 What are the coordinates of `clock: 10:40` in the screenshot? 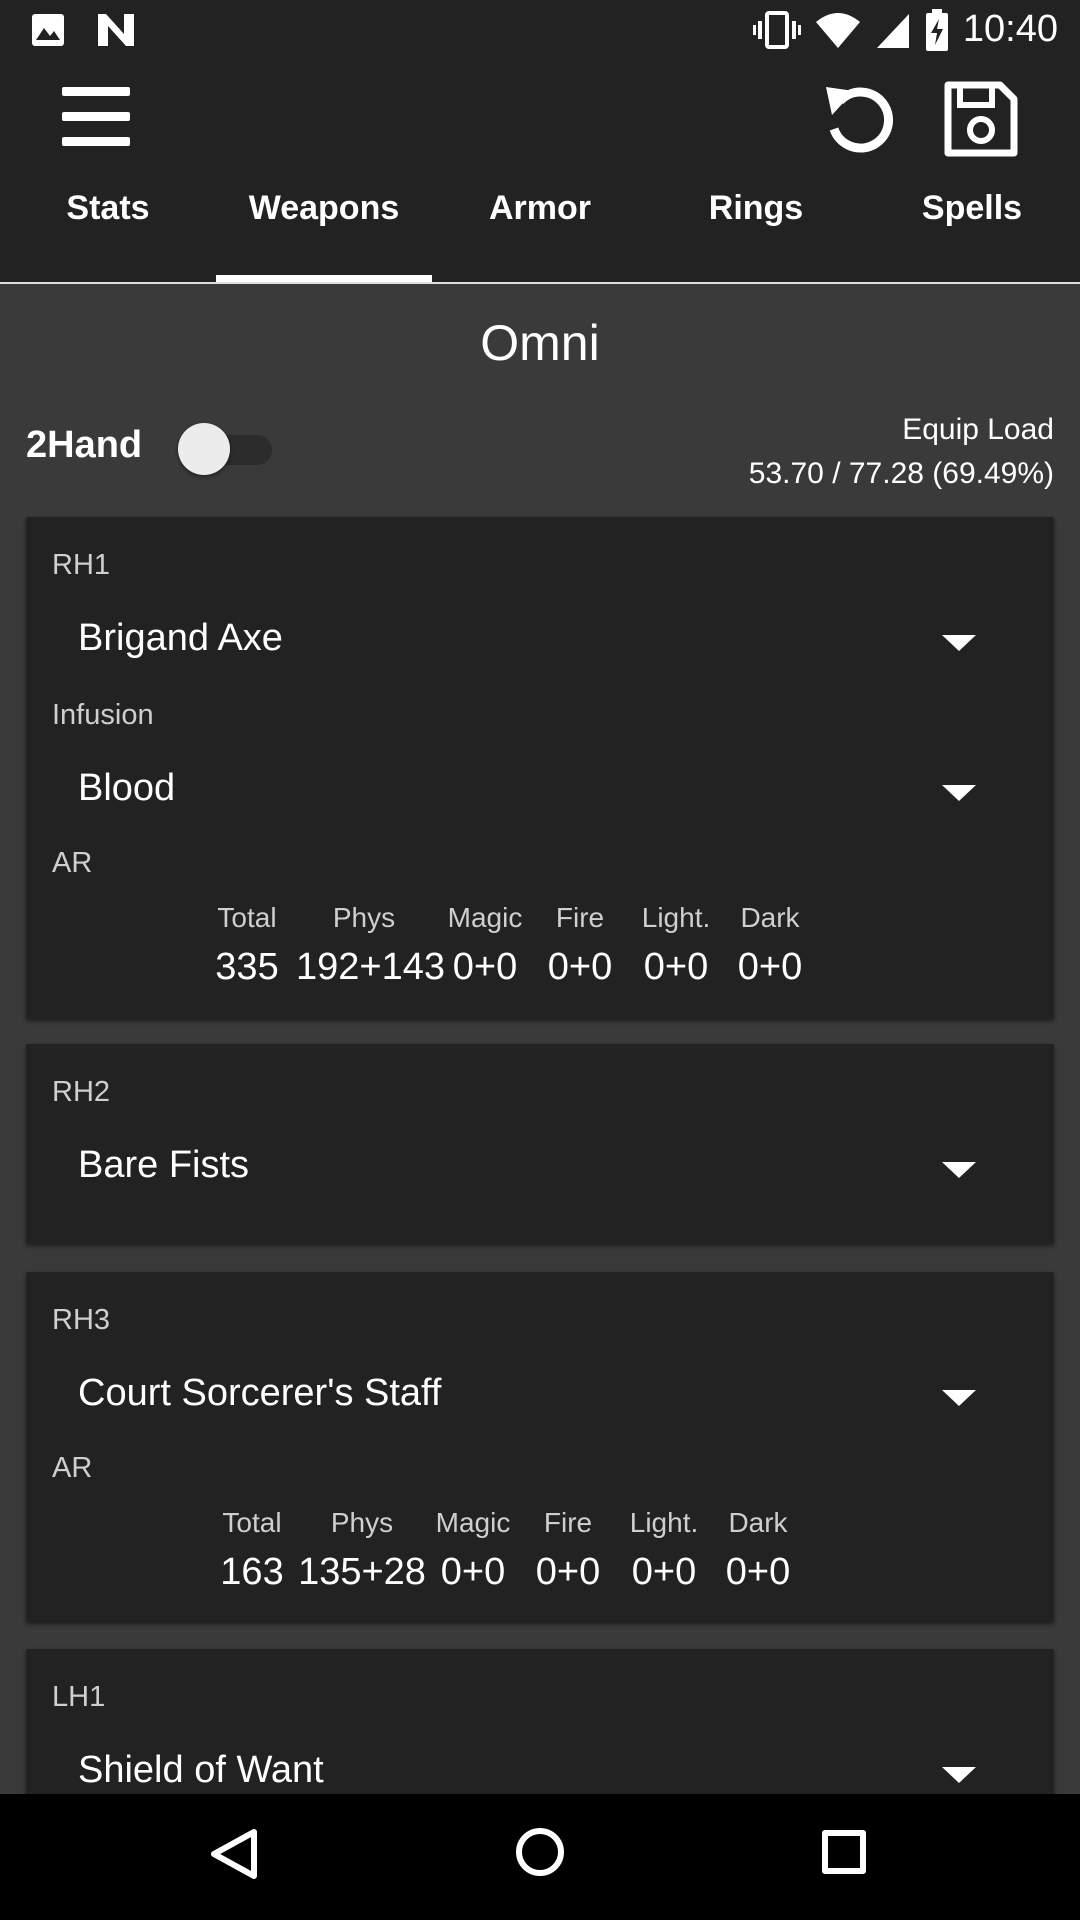 It's located at (1010, 29).